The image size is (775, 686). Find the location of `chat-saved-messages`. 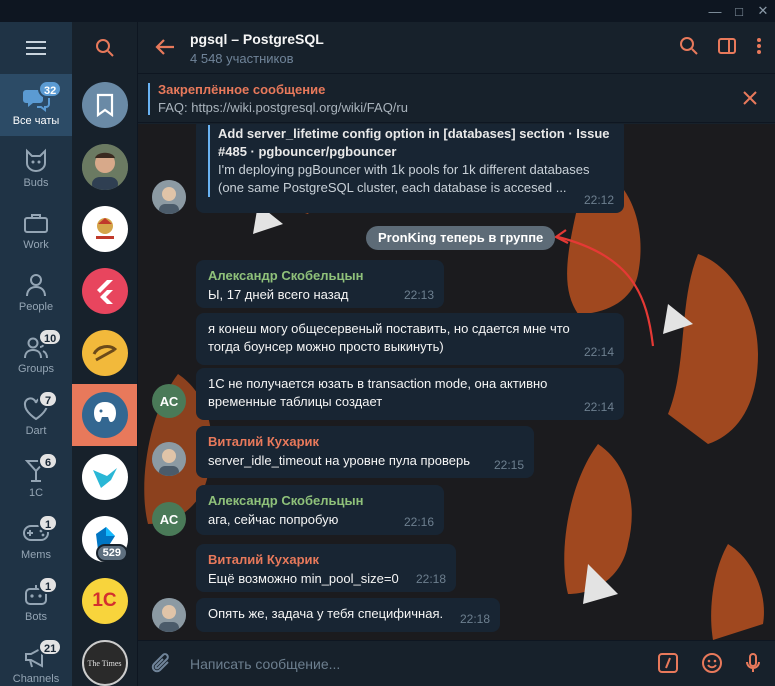

chat-saved-messages is located at coordinates (104, 105).